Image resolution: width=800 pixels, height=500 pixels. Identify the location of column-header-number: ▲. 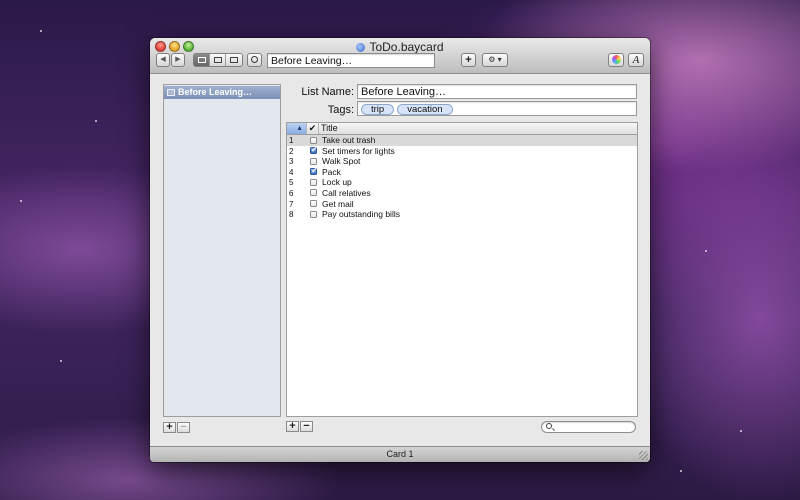
(297, 128).